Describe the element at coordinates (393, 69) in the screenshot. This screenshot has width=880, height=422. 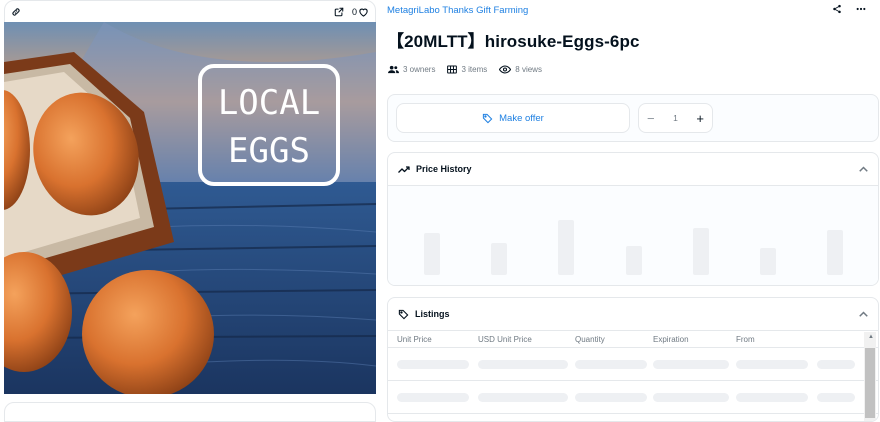
I see `owners-icon` at that location.